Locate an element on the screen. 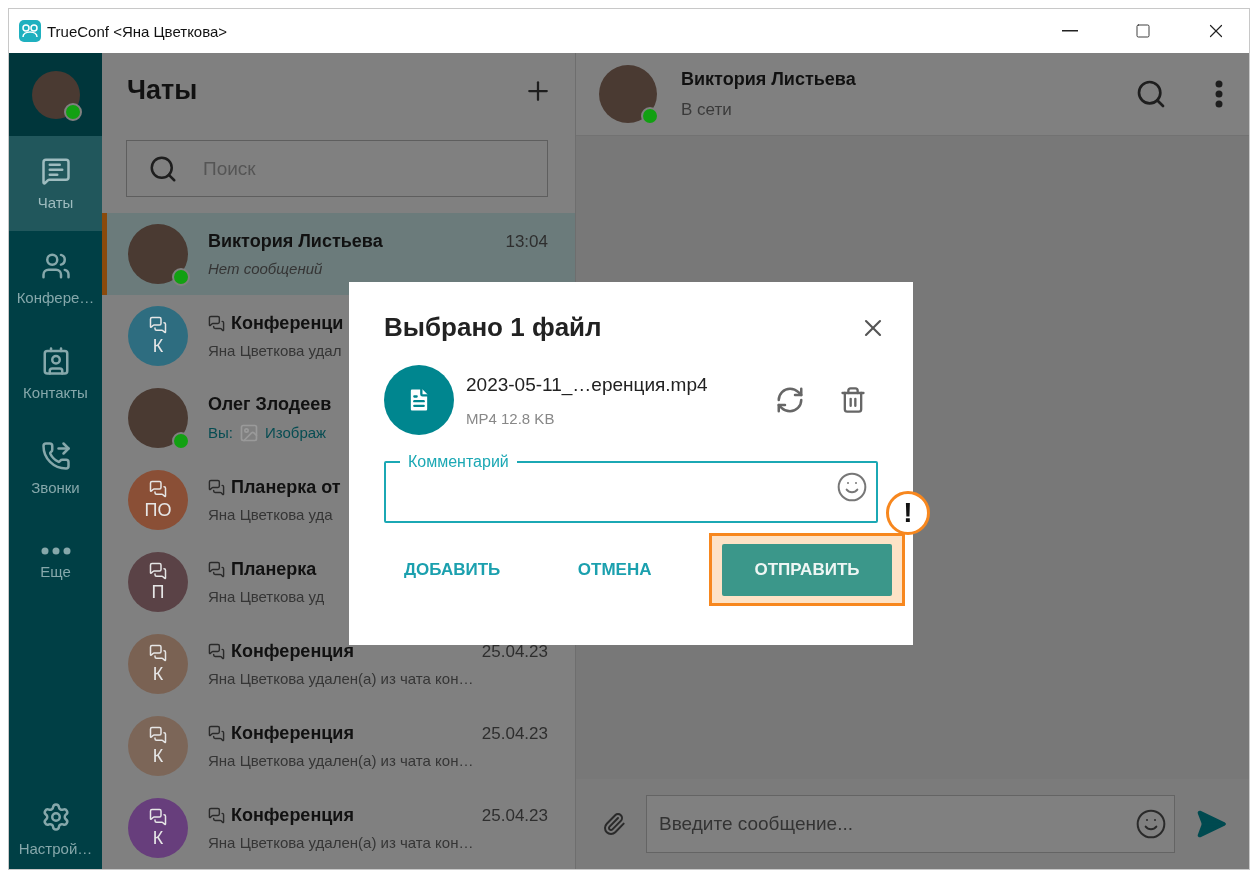  contact-card-icon is located at coordinates (55, 361).